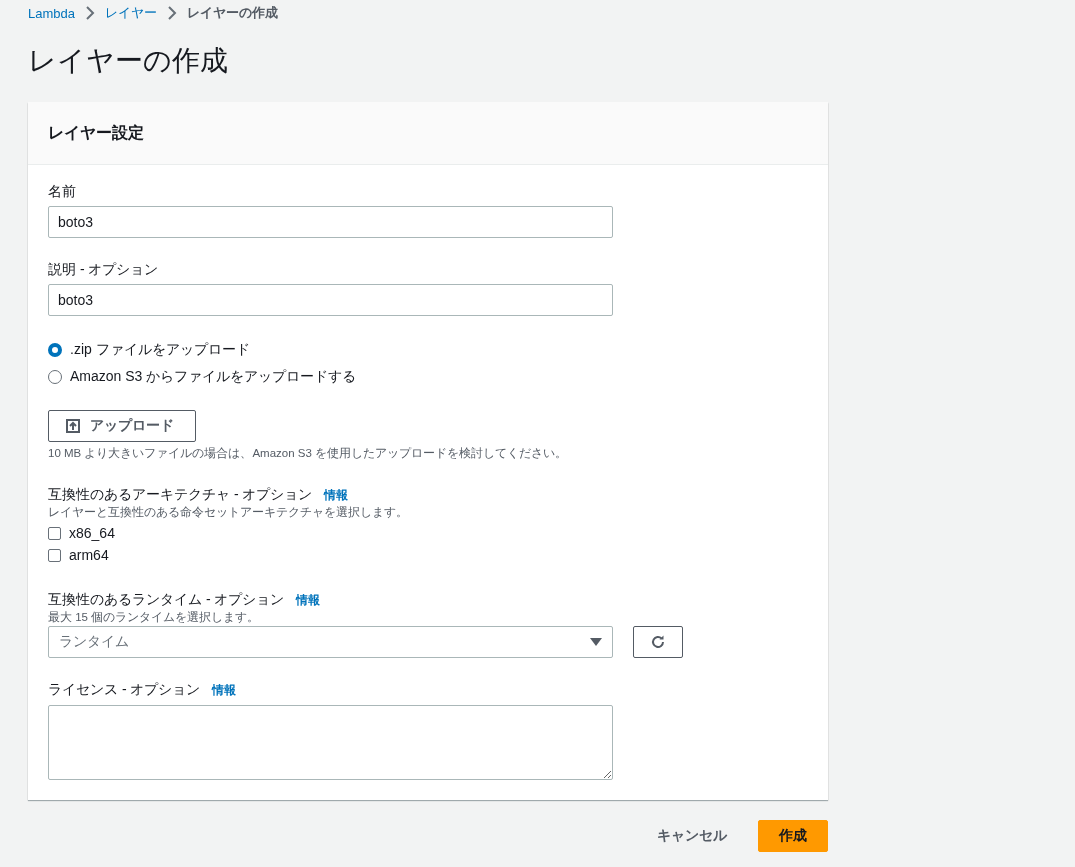  I want to click on runtime-select: ランタイム, so click(330, 642).